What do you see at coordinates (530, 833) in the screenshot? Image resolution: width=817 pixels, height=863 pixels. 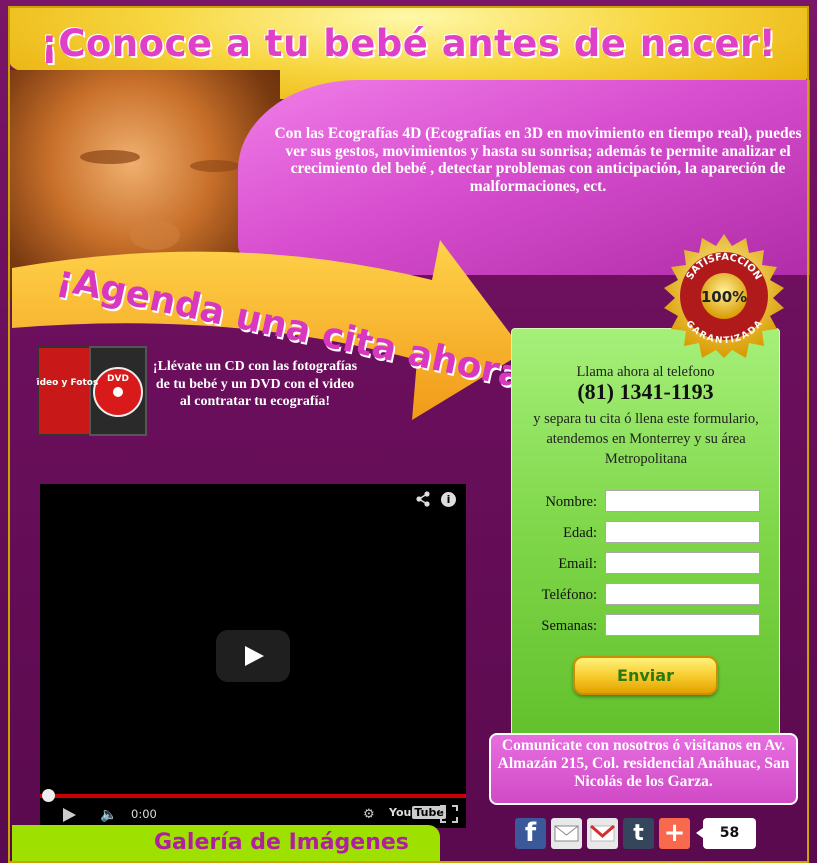 I see `facebook-icon: f` at bounding box center [530, 833].